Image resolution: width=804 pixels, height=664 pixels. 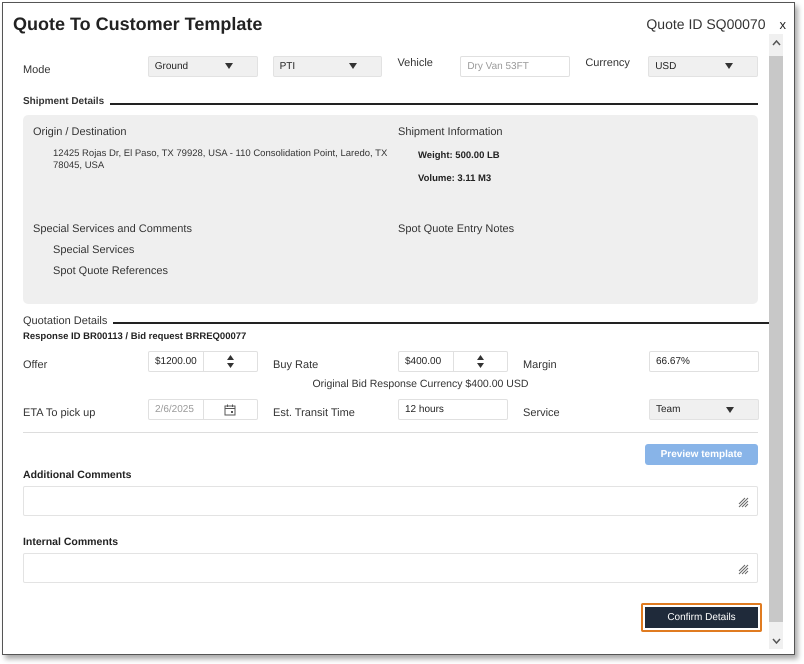 I want to click on panel-heading: Special Services and Comments, so click(x=113, y=229).